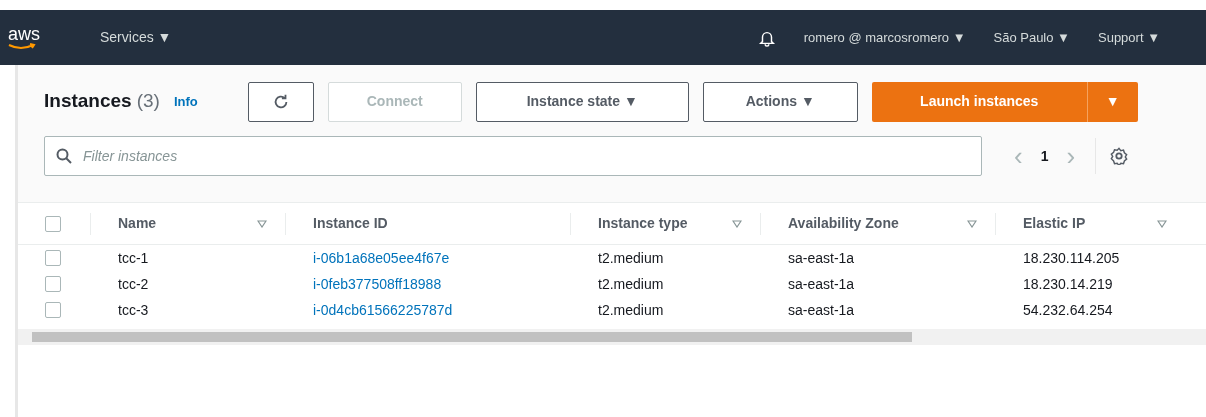 Image resolution: width=1206 pixels, height=417 pixels. Describe the element at coordinates (884, 37) in the screenshot. I see `account-menu: romero @ marcosromero ▼` at that location.